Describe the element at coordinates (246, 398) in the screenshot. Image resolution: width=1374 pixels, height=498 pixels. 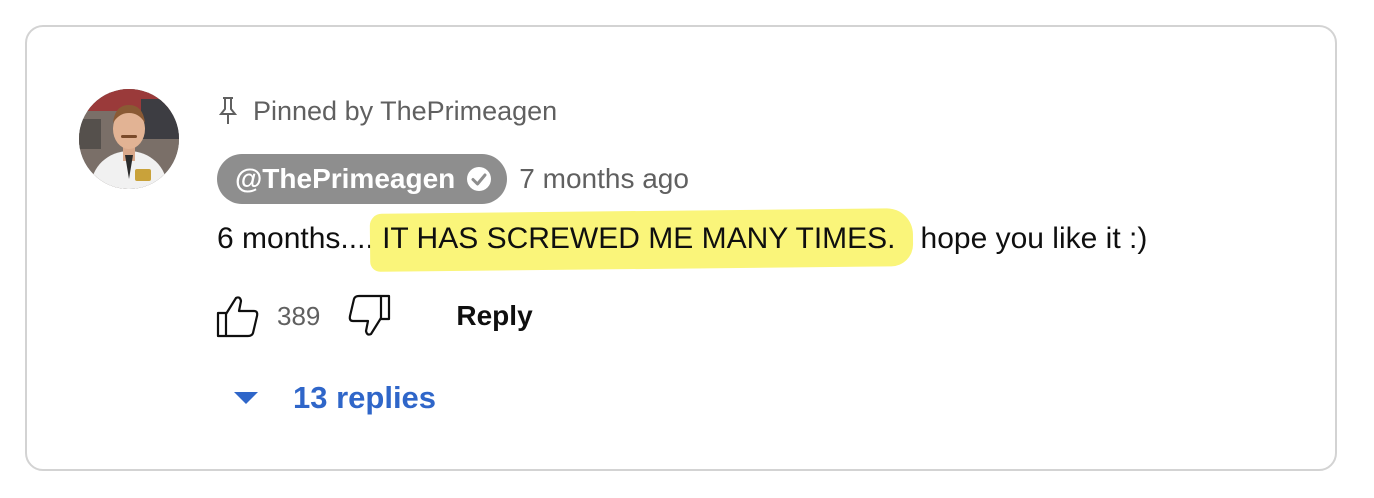
I see `caret-down-icon` at that location.